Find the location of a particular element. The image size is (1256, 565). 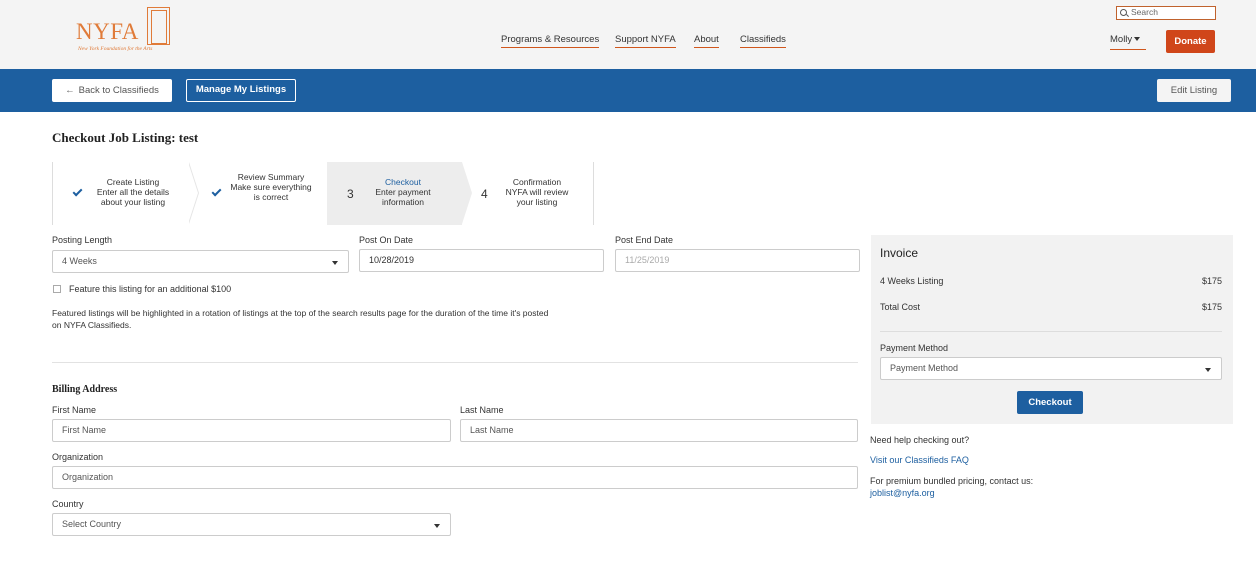

arrow-left-icon: ← is located at coordinates (70, 90).